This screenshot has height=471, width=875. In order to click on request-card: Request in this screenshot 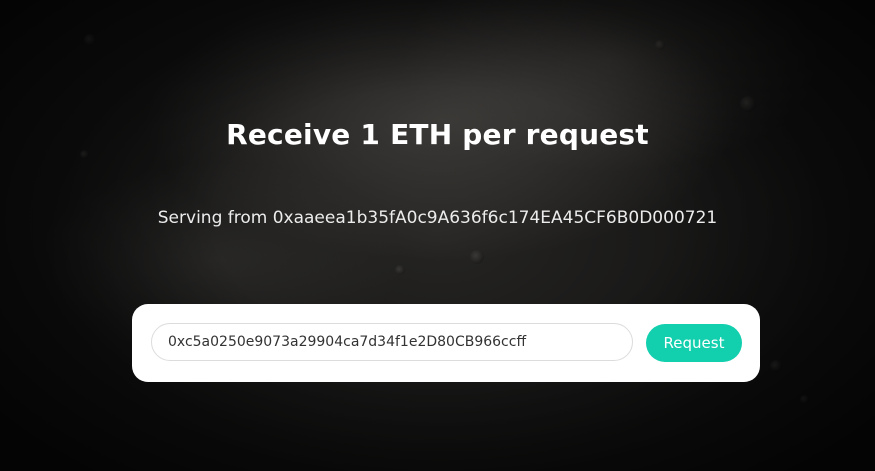, I will do `click(446, 343)`.